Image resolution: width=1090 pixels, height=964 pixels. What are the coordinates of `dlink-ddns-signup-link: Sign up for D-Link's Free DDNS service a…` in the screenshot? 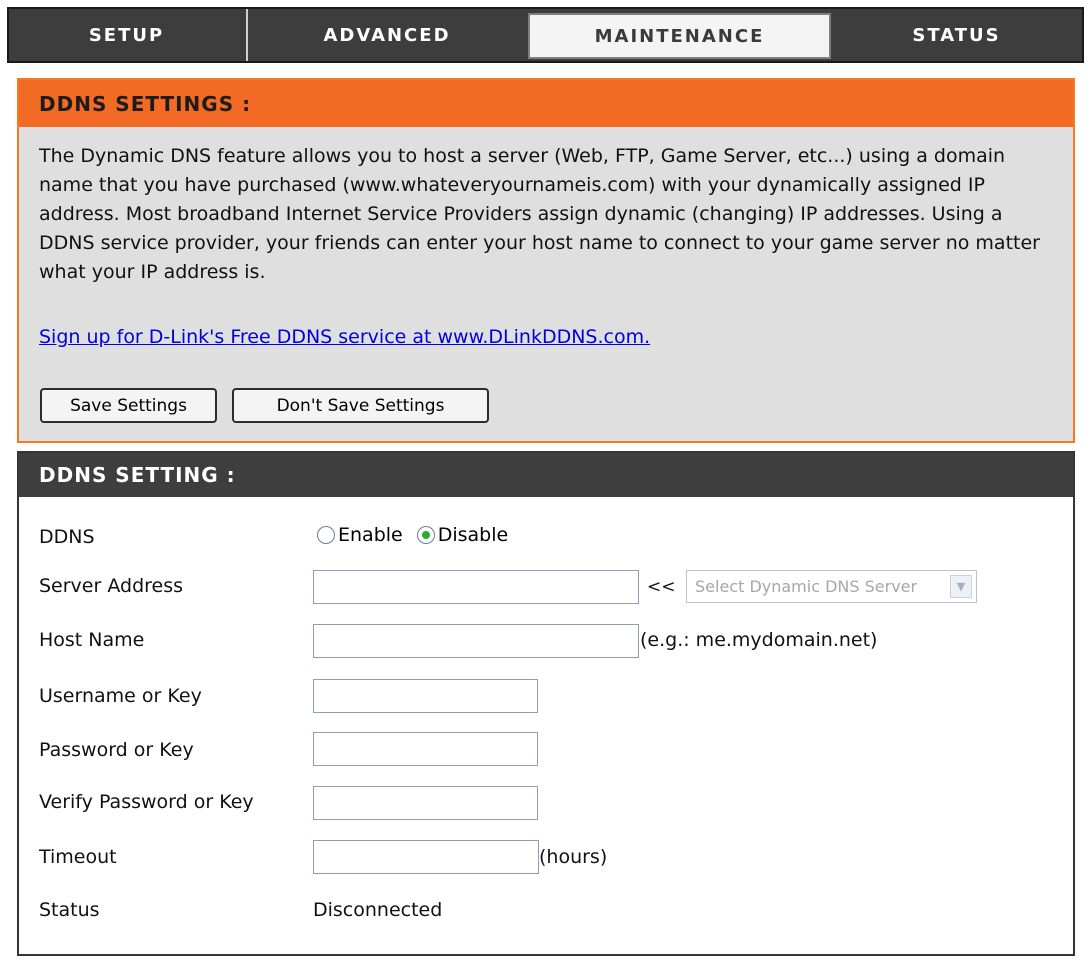 It's located at (344, 337).